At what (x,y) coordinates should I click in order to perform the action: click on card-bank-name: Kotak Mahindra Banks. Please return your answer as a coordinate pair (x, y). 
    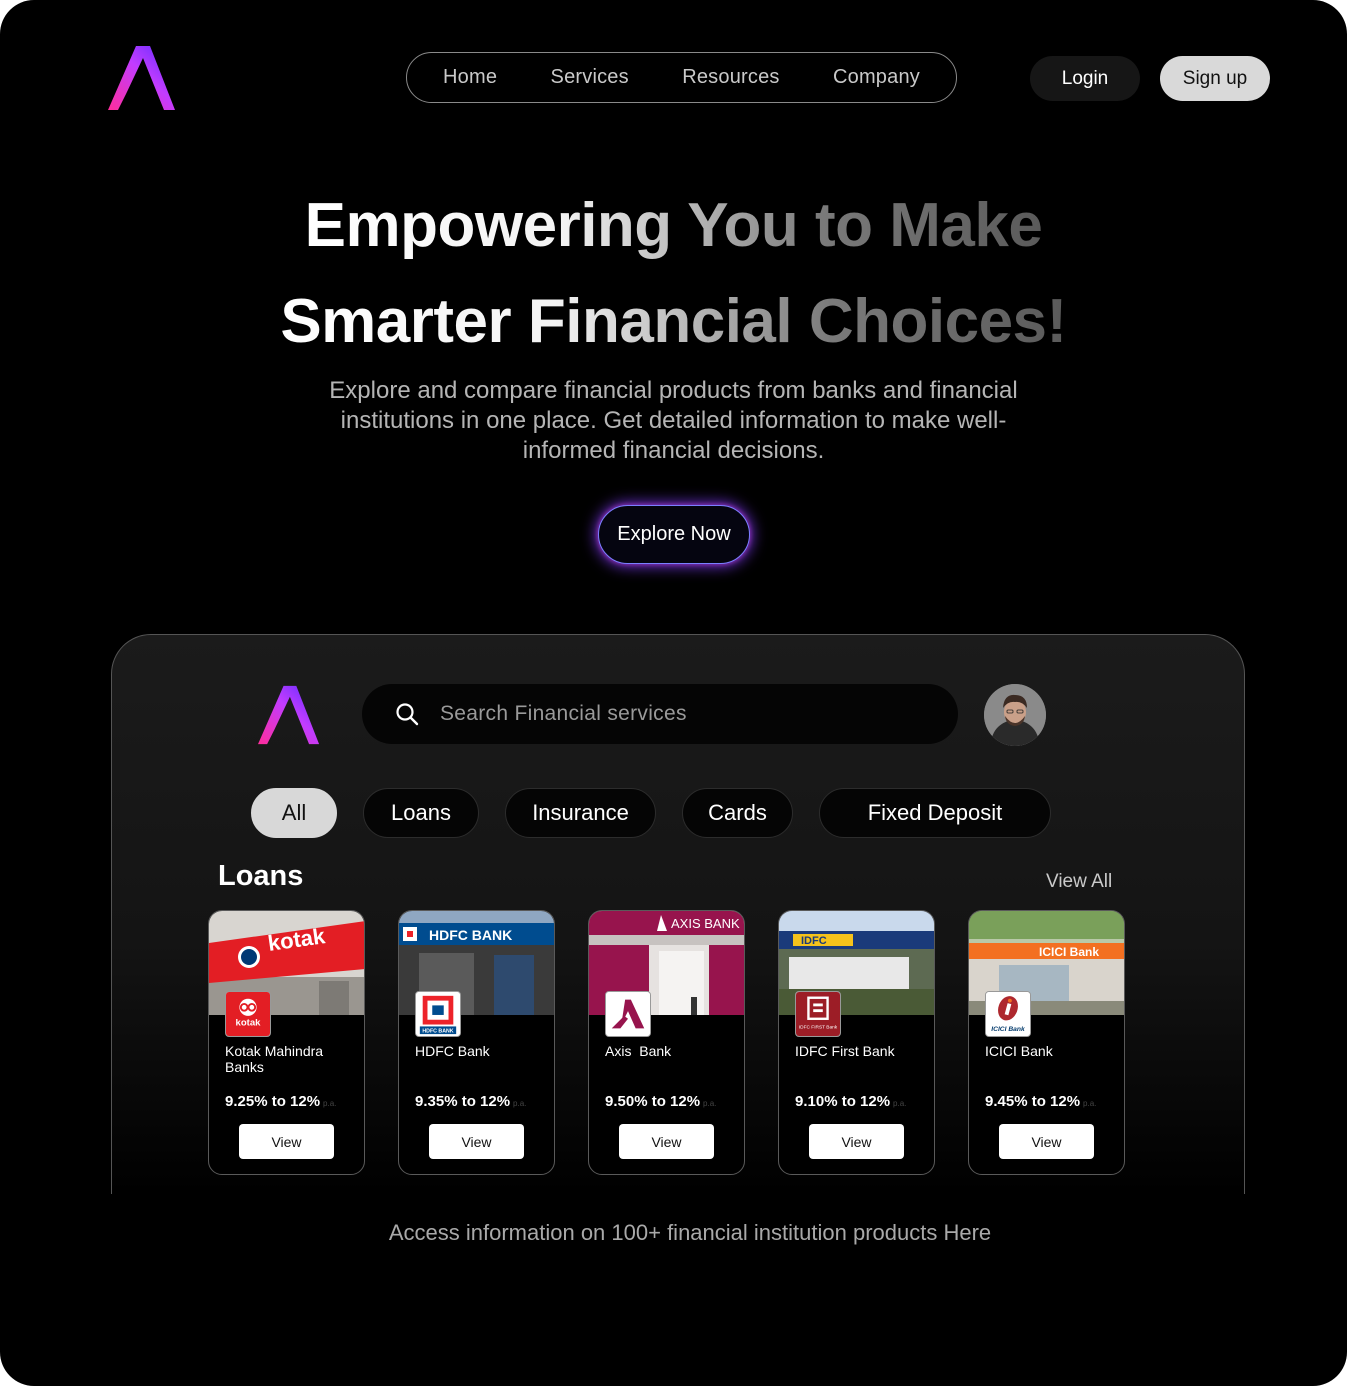
    Looking at the image, I should click on (274, 1059).